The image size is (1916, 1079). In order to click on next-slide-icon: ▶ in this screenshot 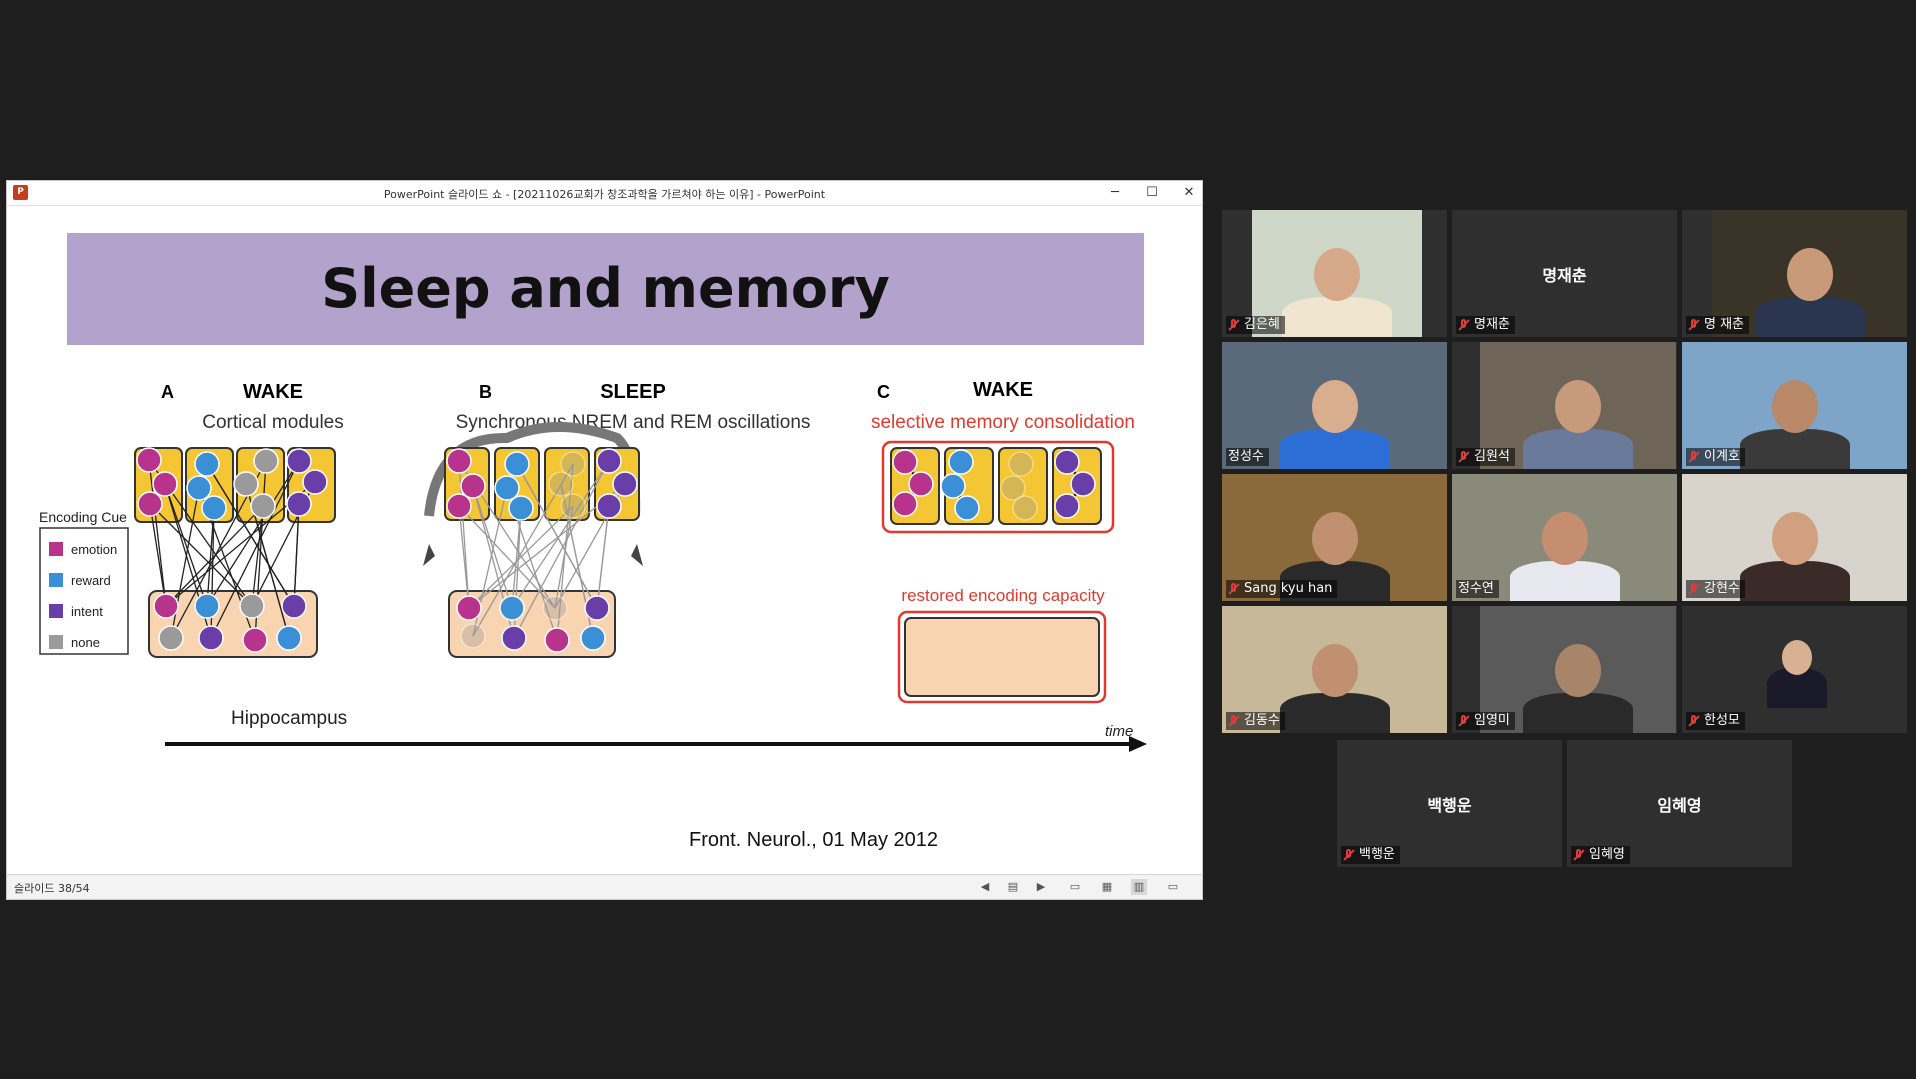, I will do `click(1041, 887)`.